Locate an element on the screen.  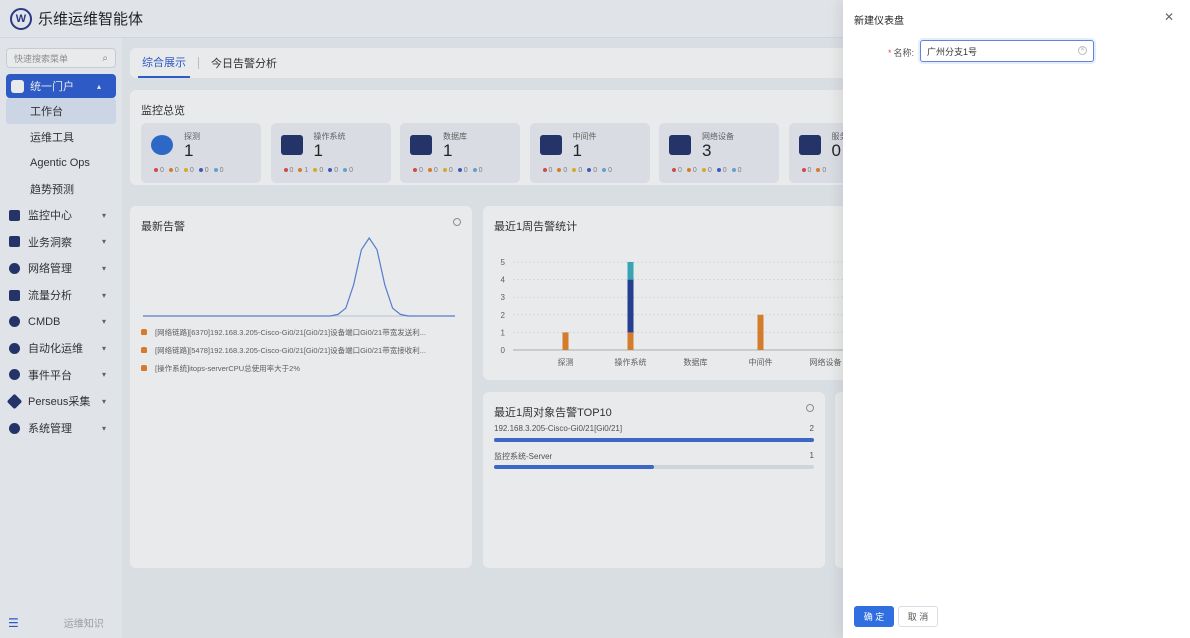
confirm-button: 确 定 is located at coordinates (874, 616).